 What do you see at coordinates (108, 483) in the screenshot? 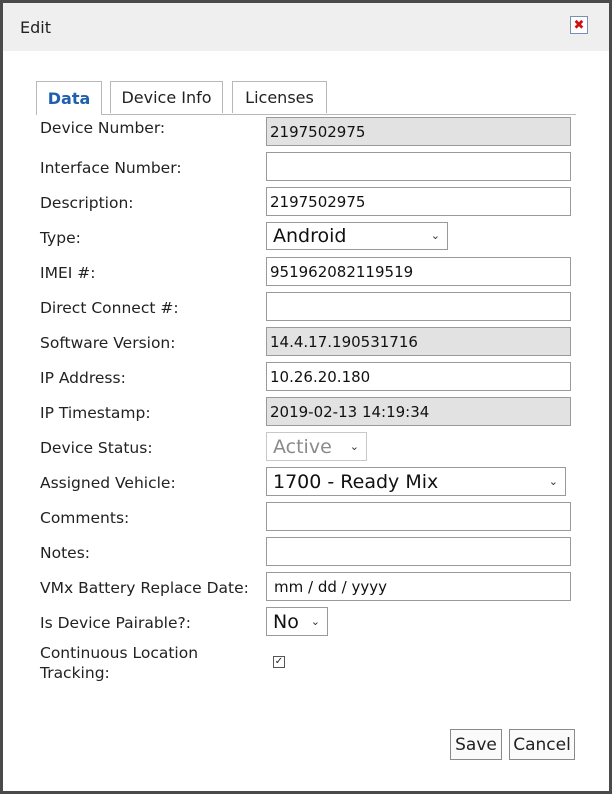
I see `assigned-vehicle-label: Assigned Vehicle:` at bounding box center [108, 483].